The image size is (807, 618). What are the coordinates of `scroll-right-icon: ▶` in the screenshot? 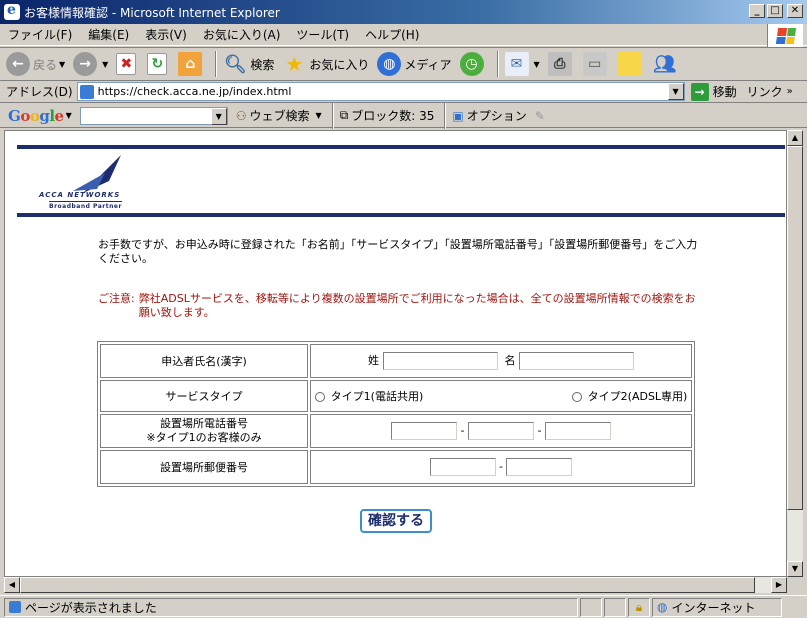 It's located at (779, 585).